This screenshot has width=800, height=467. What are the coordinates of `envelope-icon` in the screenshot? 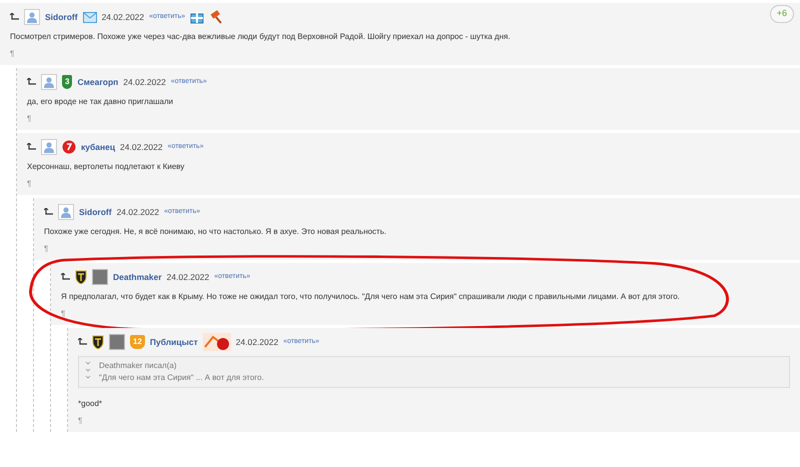 It's located at (89, 17).